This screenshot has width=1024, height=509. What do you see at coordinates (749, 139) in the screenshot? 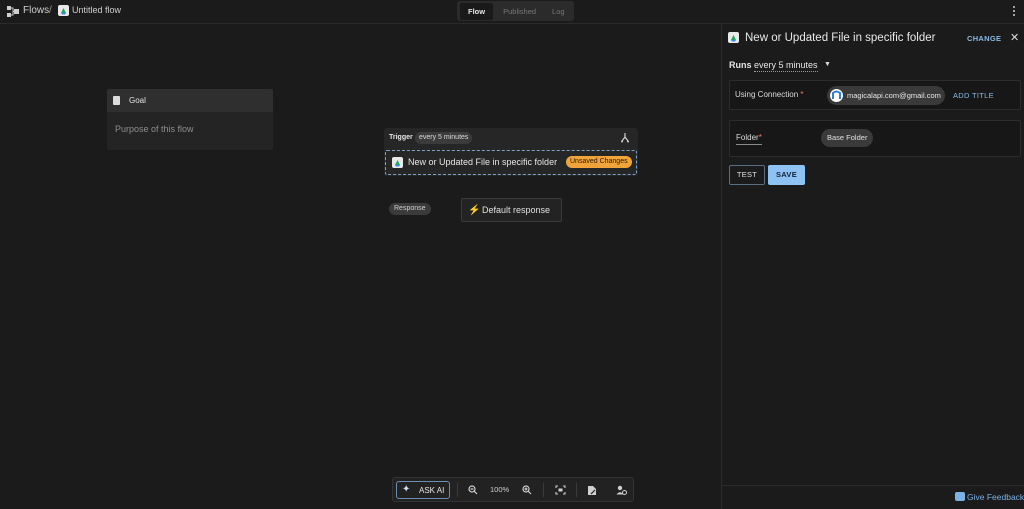
I see `folder-label: Folder*` at bounding box center [749, 139].